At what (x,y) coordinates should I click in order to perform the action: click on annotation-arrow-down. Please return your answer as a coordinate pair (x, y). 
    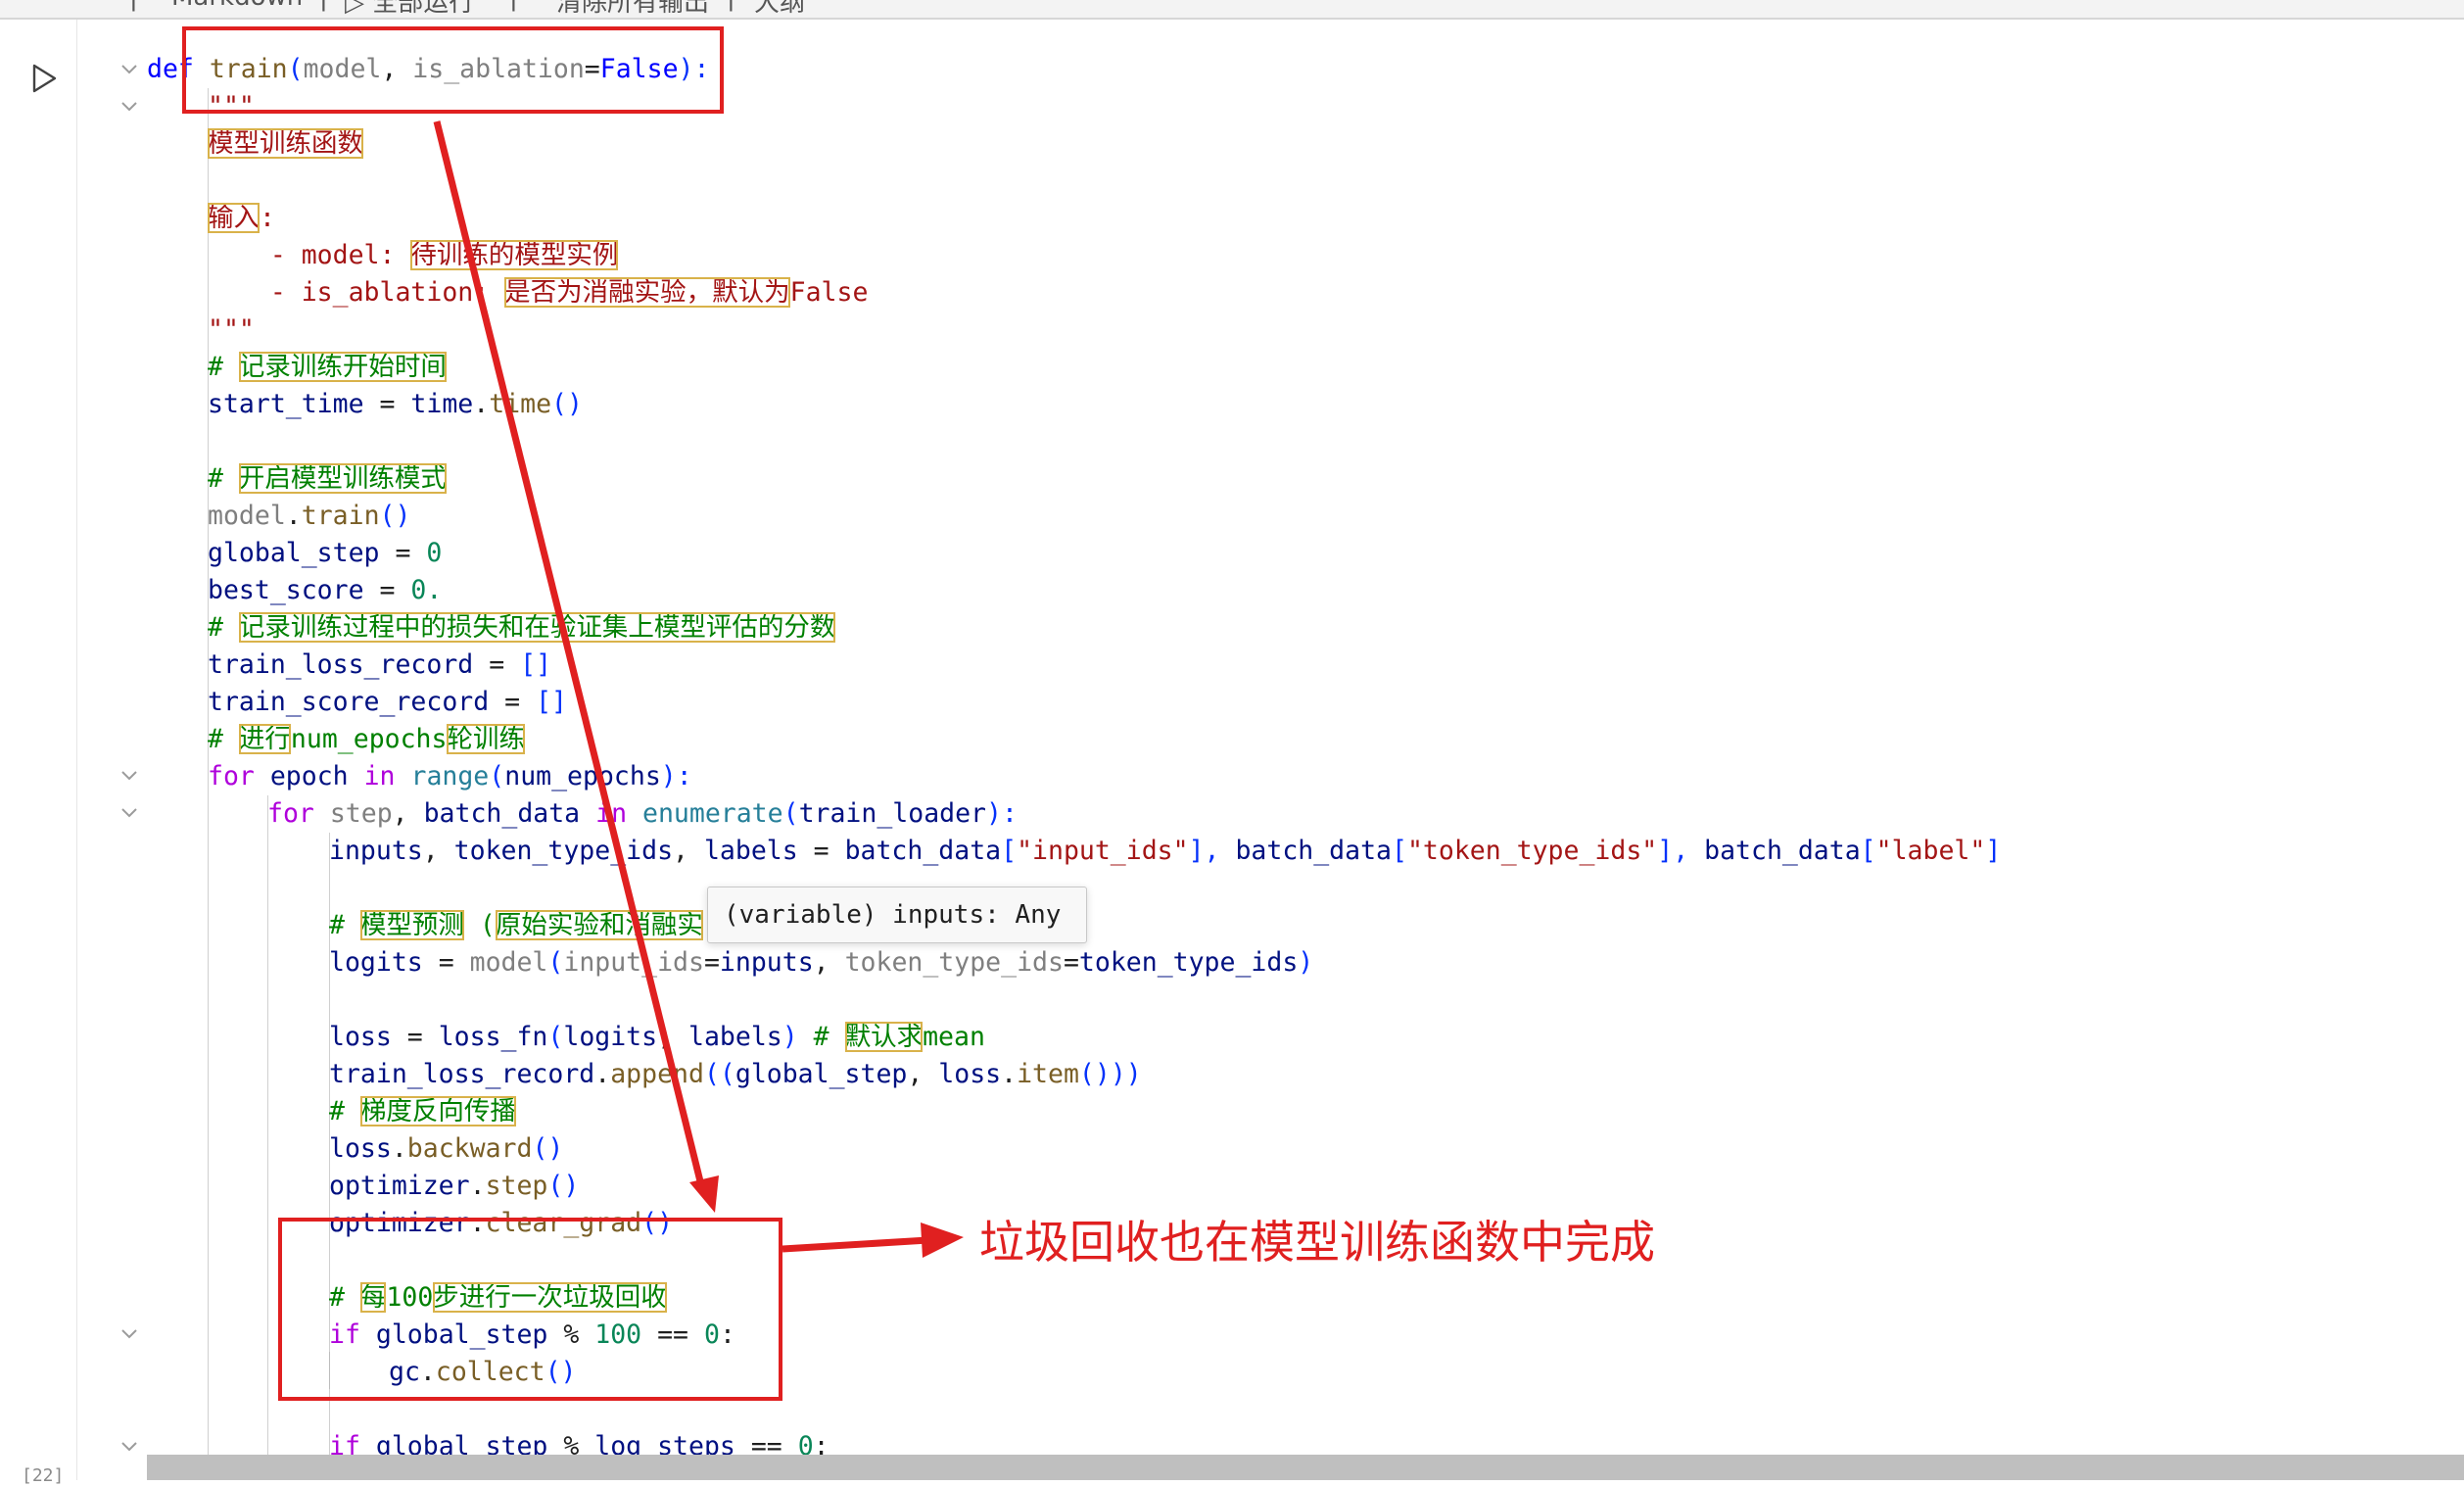
    Looking at the image, I should click on (570, 657).